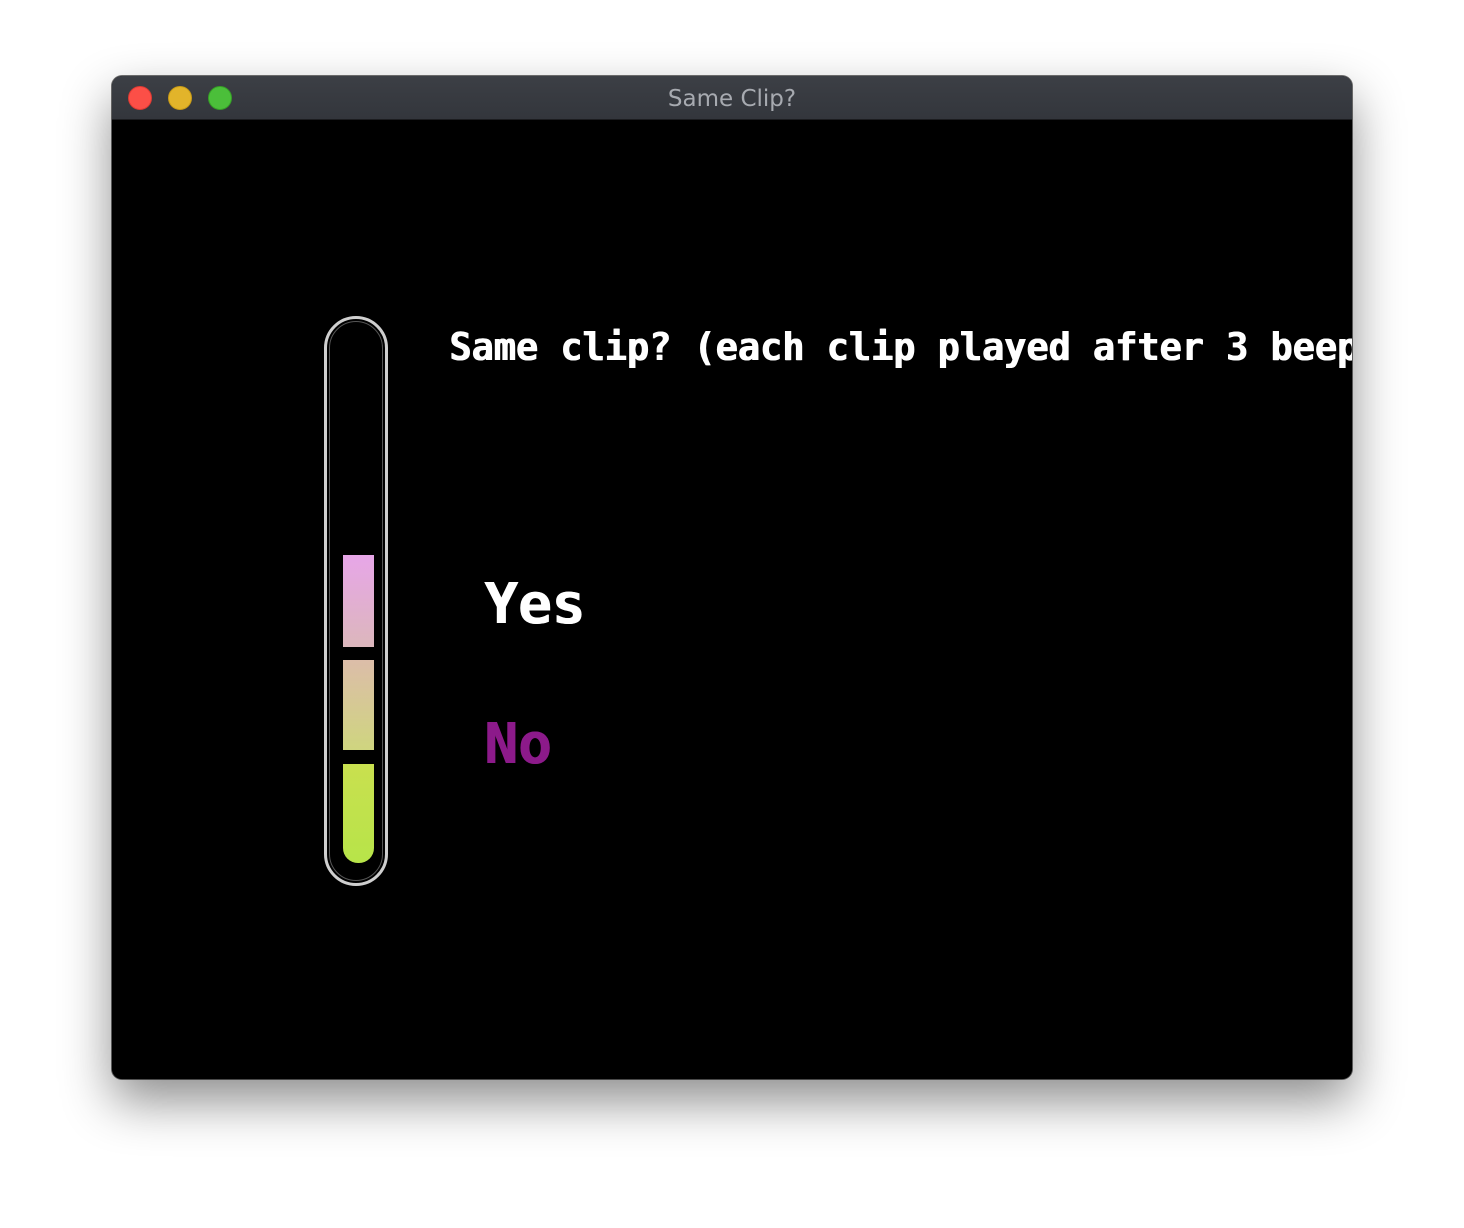 The image size is (1464, 1228). Describe the element at coordinates (534, 604) in the screenshot. I see `option-yes: Yes` at that location.